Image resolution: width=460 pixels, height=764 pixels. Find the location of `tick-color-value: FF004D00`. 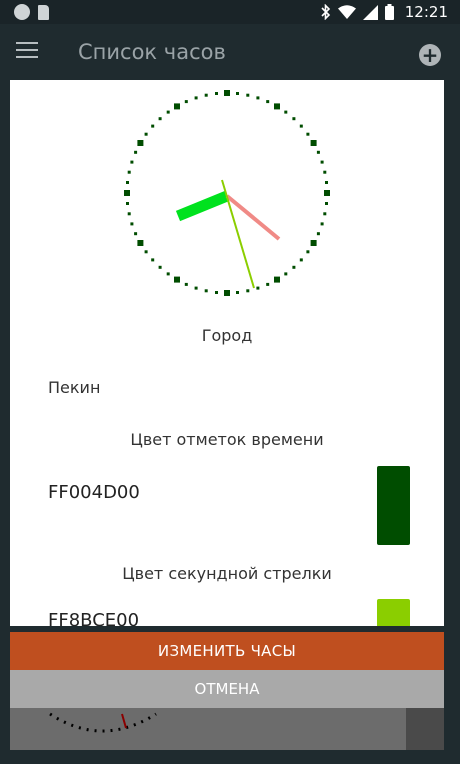

tick-color-value: FF004D00 is located at coordinates (94, 492).